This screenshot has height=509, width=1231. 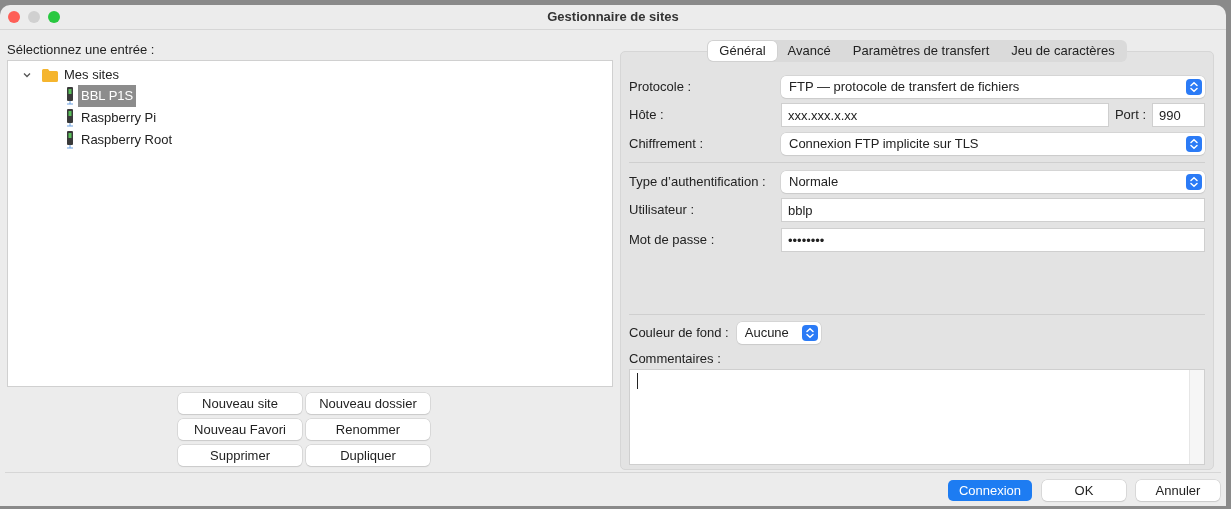 I want to click on field-label: Couleur de fond :, so click(x=679, y=333).